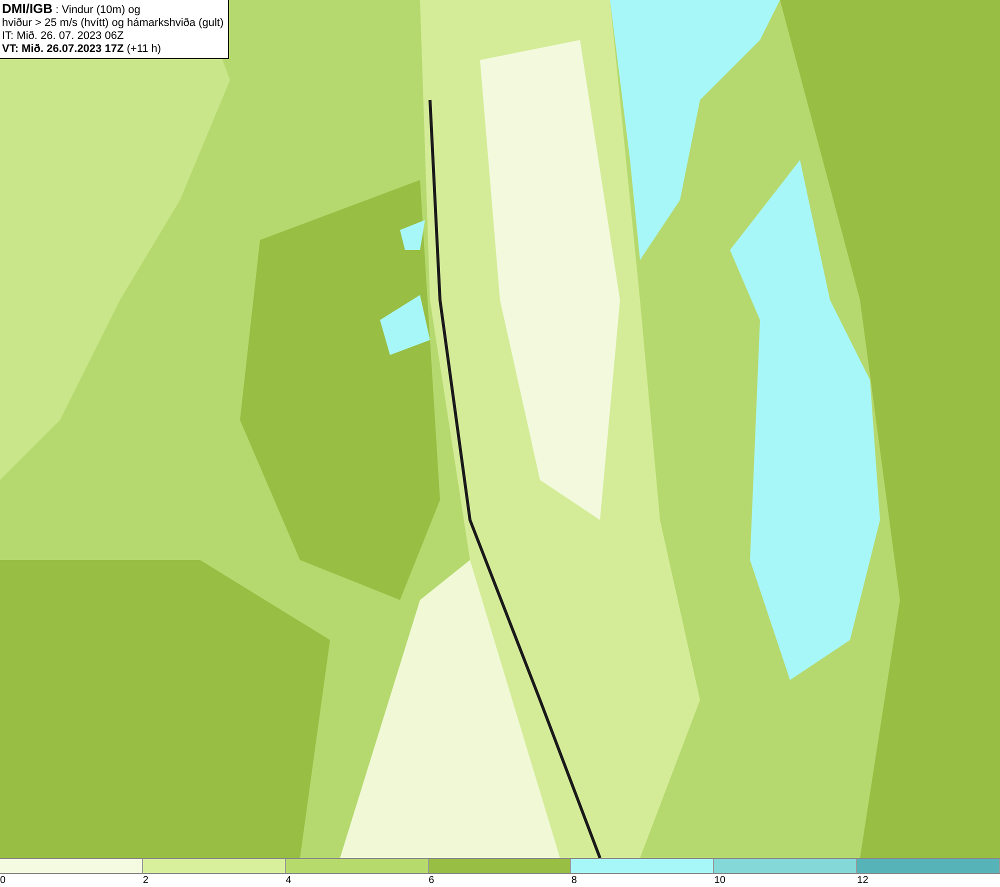 The height and width of the screenshot is (887, 1000). I want to click on legend-tick-label: 2, so click(145, 880).